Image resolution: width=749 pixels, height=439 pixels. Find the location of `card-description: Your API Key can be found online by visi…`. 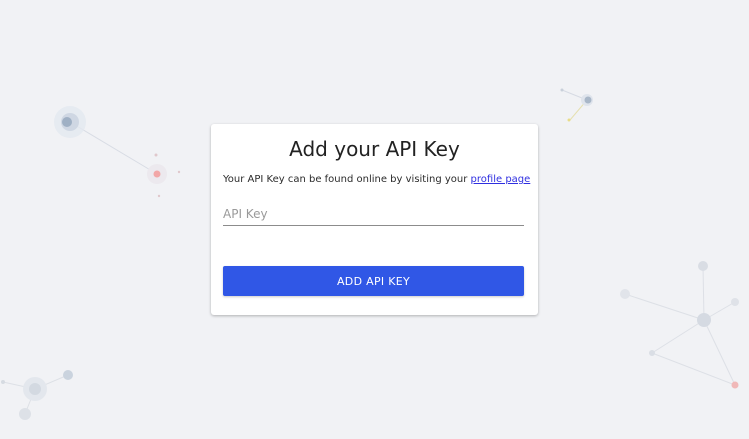

card-description: Your API Key can be found online by visi… is located at coordinates (377, 180).